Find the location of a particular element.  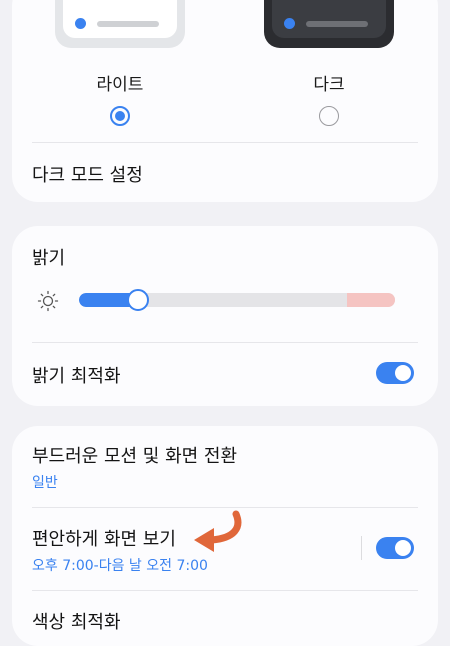

eye-comfort-toggle is located at coordinates (395, 548).